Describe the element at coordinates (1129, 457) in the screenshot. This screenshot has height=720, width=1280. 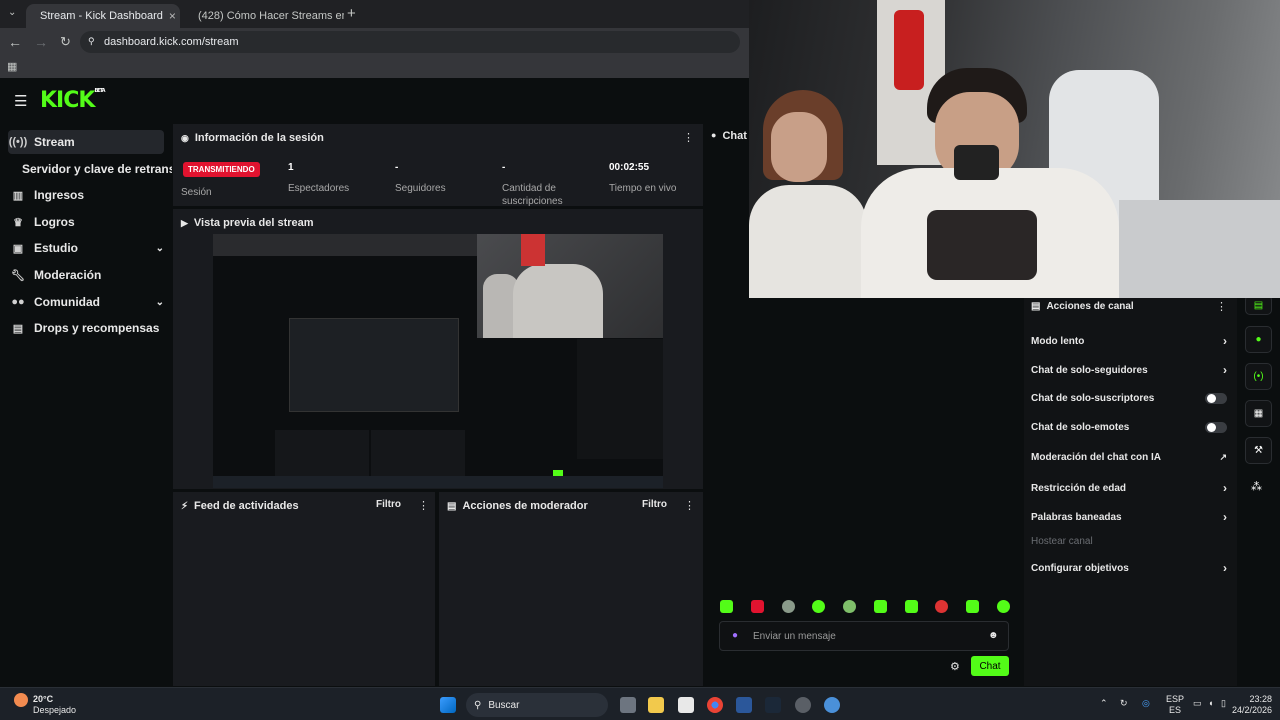
I see `action-ai-moderation: Moderación del chat con IA ↗` at that location.